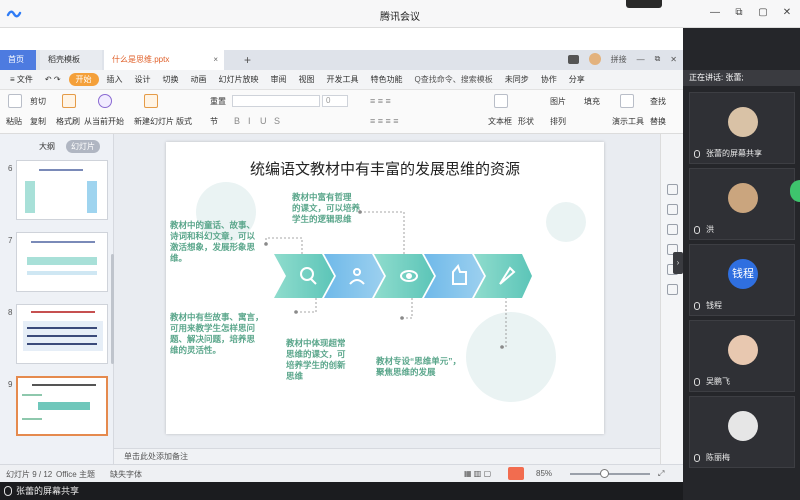  What do you see at coordinates (154, 121) in the screenshot?
I see `new-slide-button: 新建幻灯片` at bounding box center [154, 121].